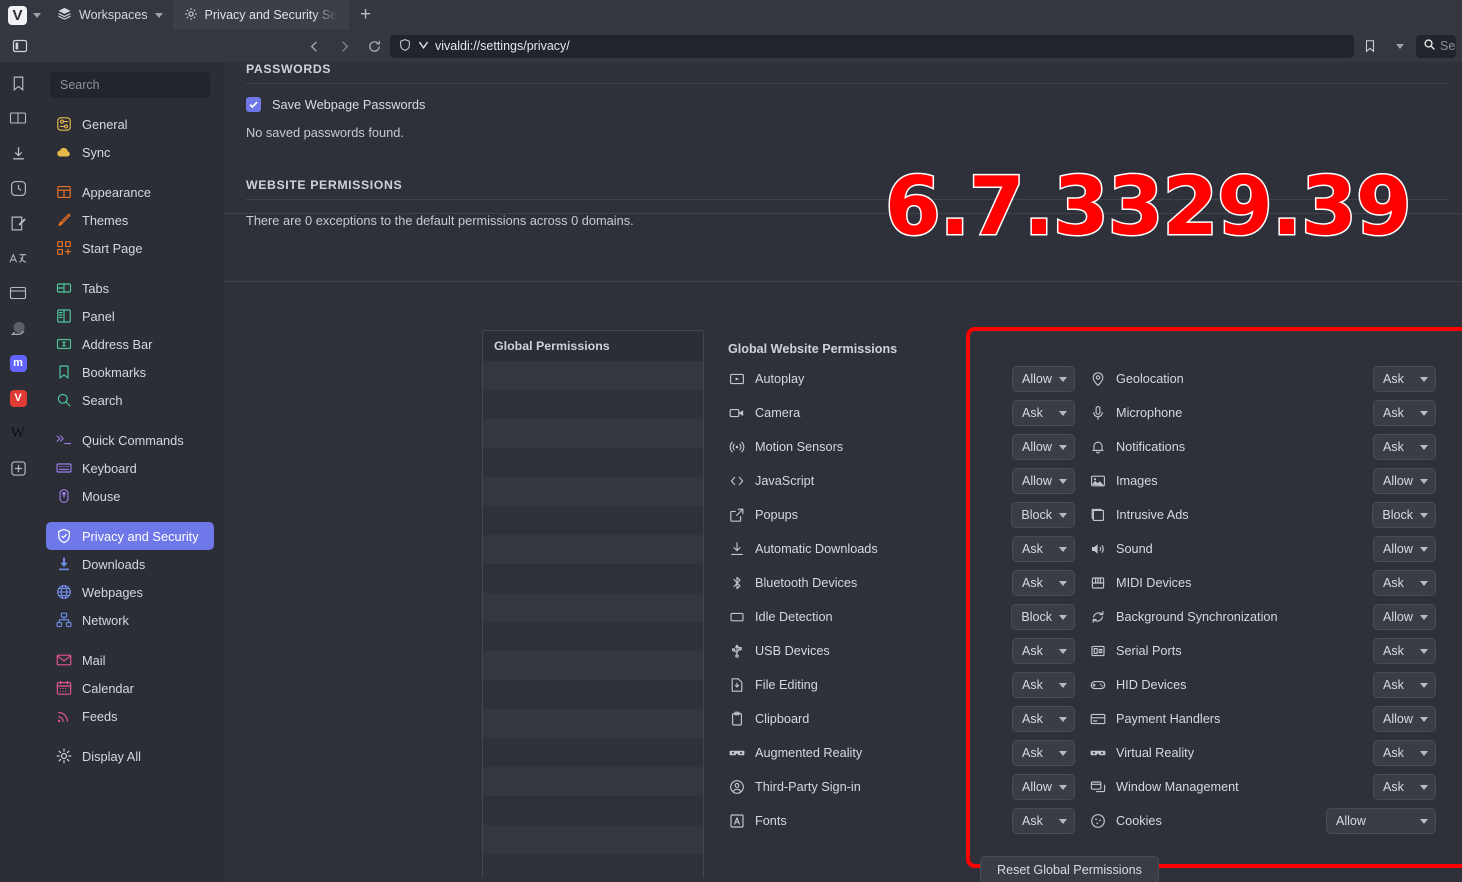 The height and width of the screenshot is (882, 1462). Describe the element at coordinates (1043, 753) in the screenshot. I see `permission-select-augmented-reality: Ask` at that location.